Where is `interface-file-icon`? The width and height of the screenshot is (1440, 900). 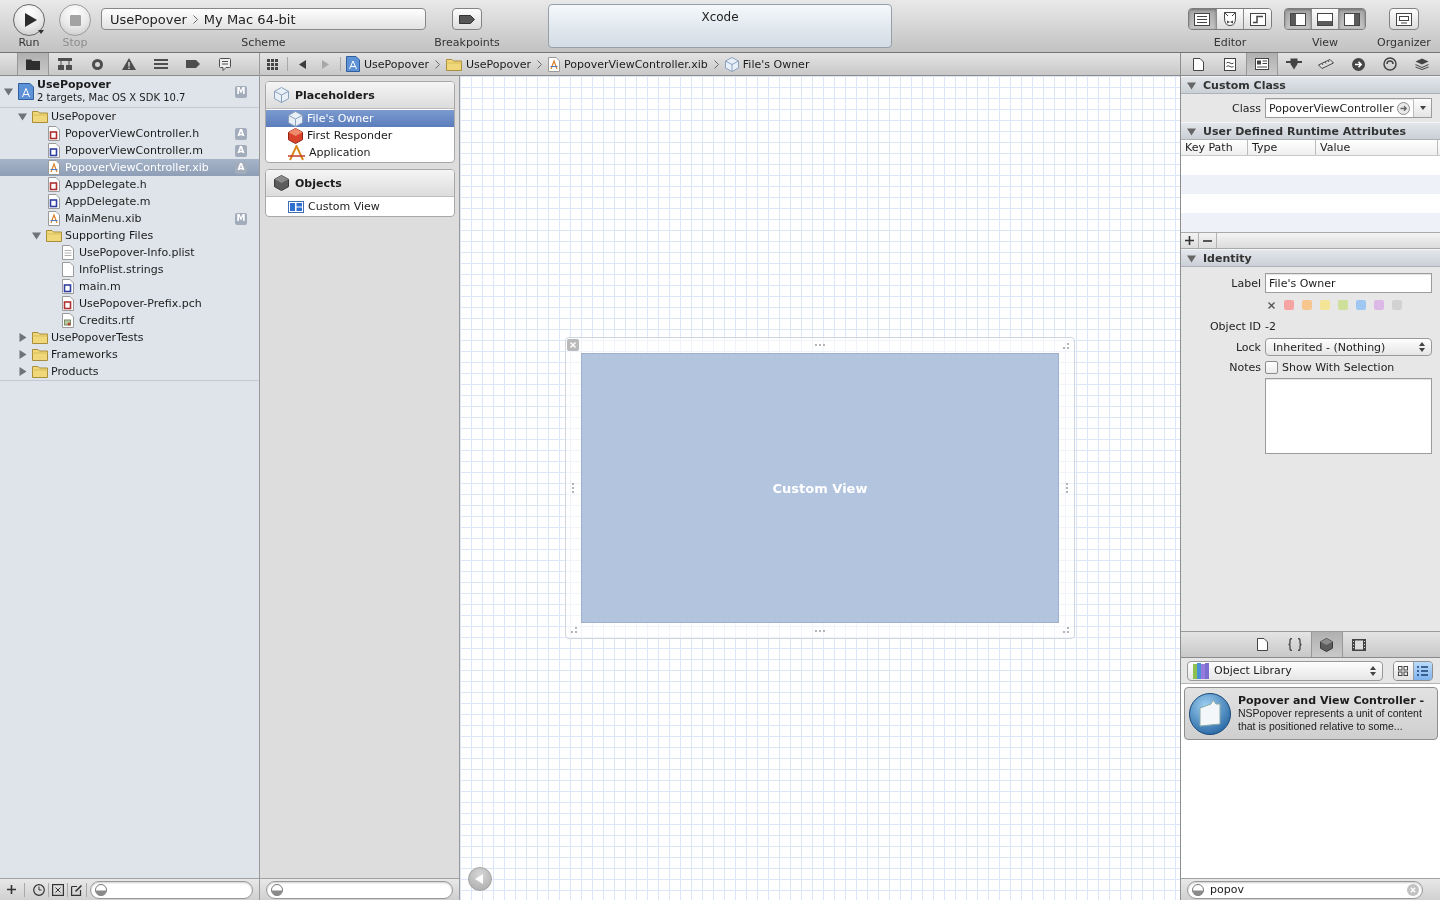 interface-file-icon is located at coordinates (54, 218).